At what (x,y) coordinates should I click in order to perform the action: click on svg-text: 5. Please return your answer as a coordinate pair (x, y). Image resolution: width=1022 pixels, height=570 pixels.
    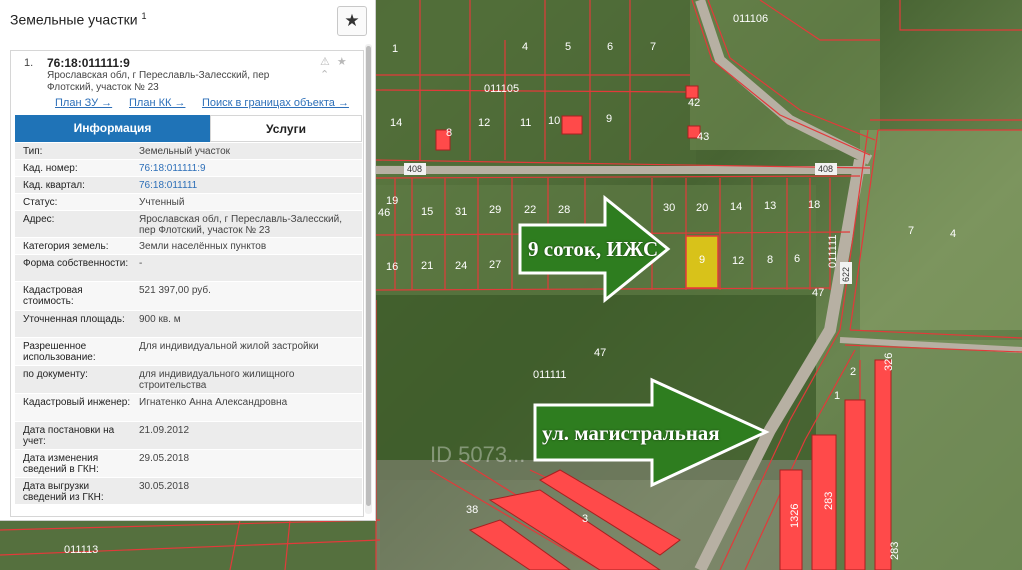
    Looking at the image, I should click on (568, 47).